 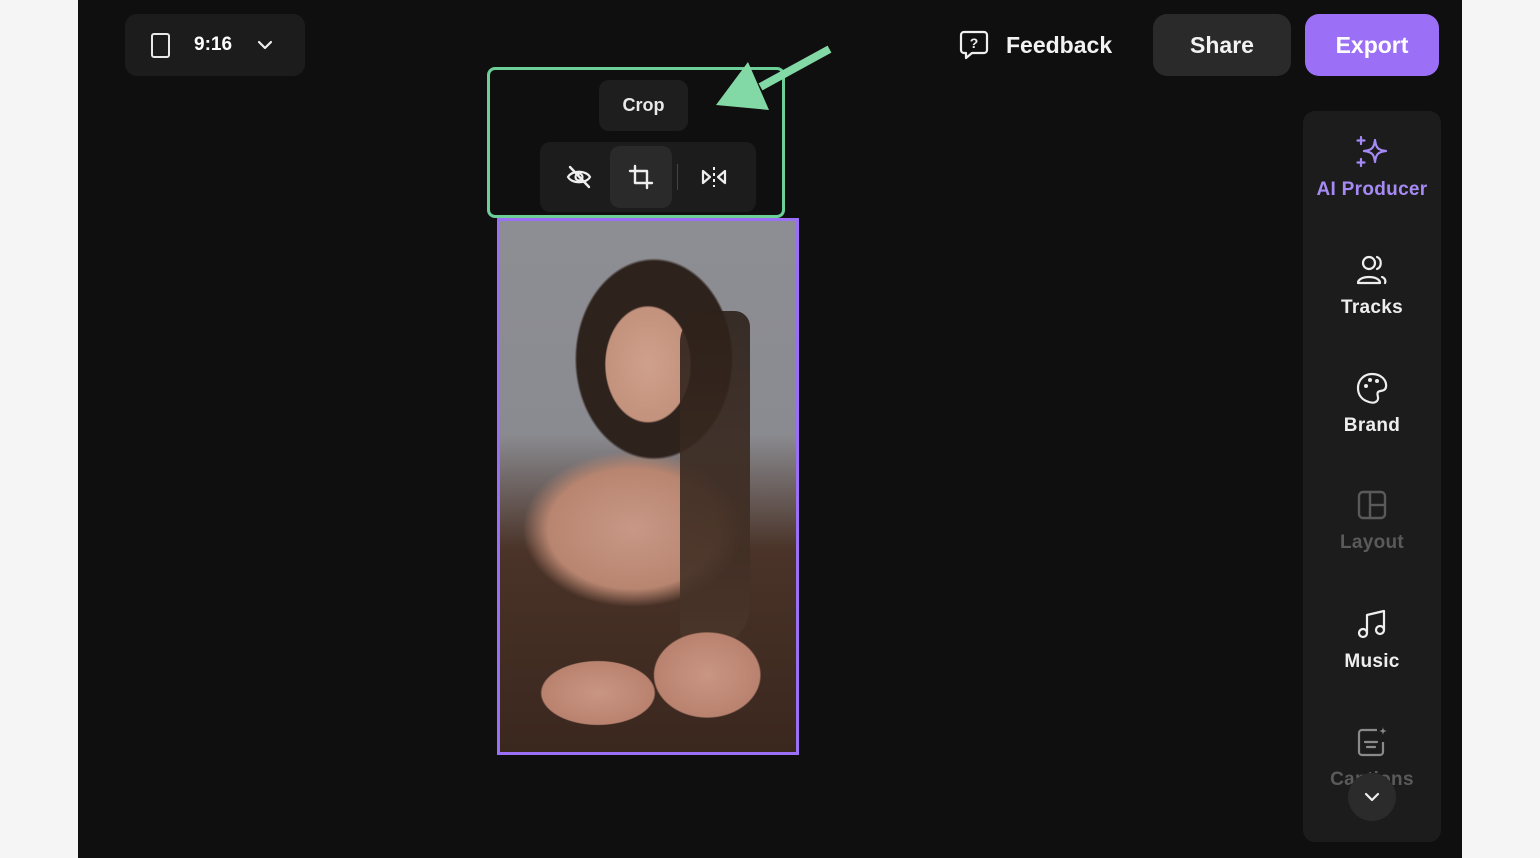 What do you see at coordinates (1372, 425) in the screenshot?
I see `sidebar-item-label: Brand` at bounding box center [1372, 425].